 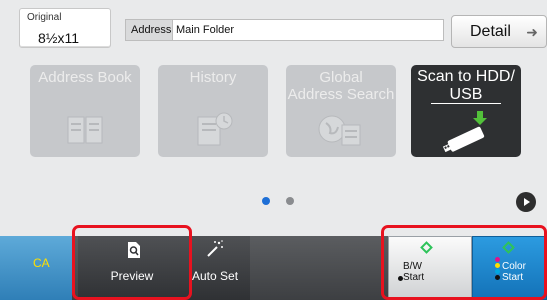 I want to click on scan-to-hdd-usb-tile: Scan to HDD/ USB, so click(x=466, y=111).